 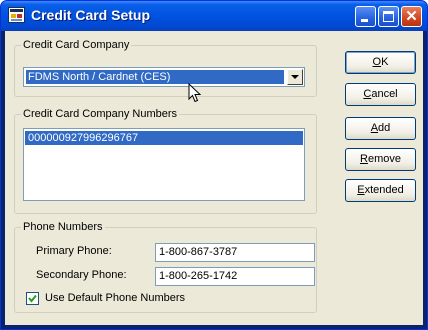 What do you see at coordinates (365, 16) in the screenshot?
I see `minimize-button` at bounding box center [365, 16].